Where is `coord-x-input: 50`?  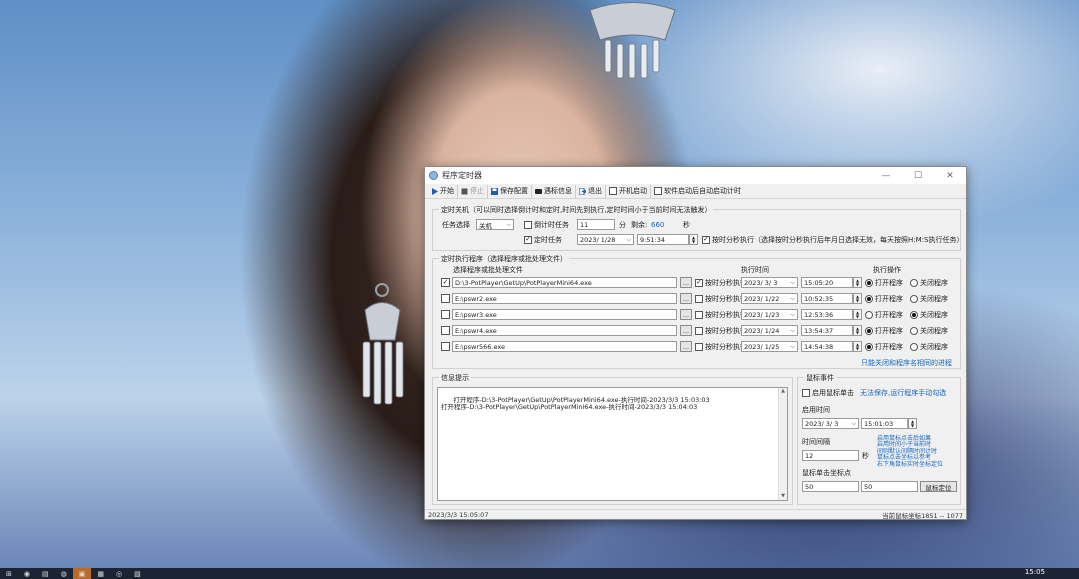 coord-x-input: 50 is located at coordinates (830, 486).